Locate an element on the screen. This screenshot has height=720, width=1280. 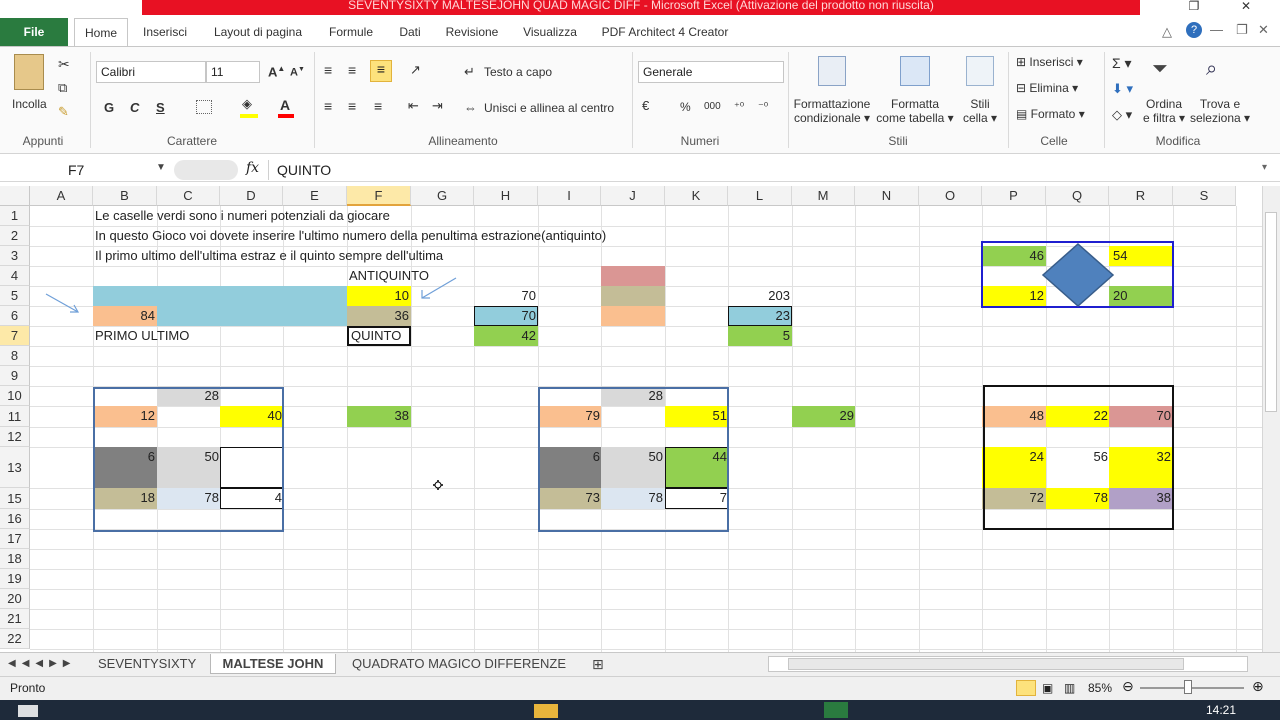
restore-window-icon: ❐ is located at coordinates (1242, 30).